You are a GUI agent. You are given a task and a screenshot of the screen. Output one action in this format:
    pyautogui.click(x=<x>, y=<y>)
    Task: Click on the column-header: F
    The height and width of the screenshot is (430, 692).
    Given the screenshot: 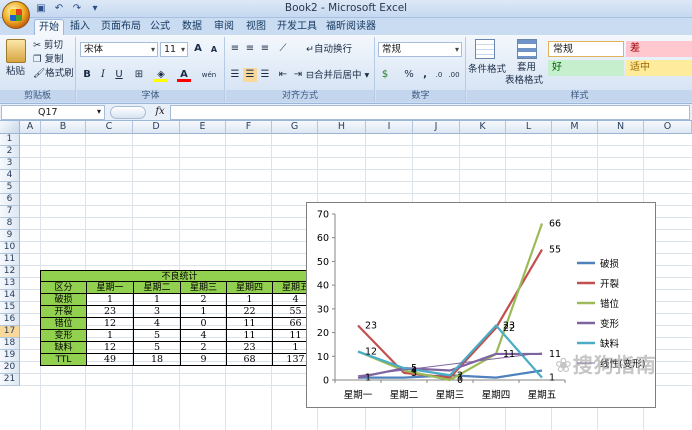 What is the action you would take?
    pyautogui.click(x=249, y=127)
    